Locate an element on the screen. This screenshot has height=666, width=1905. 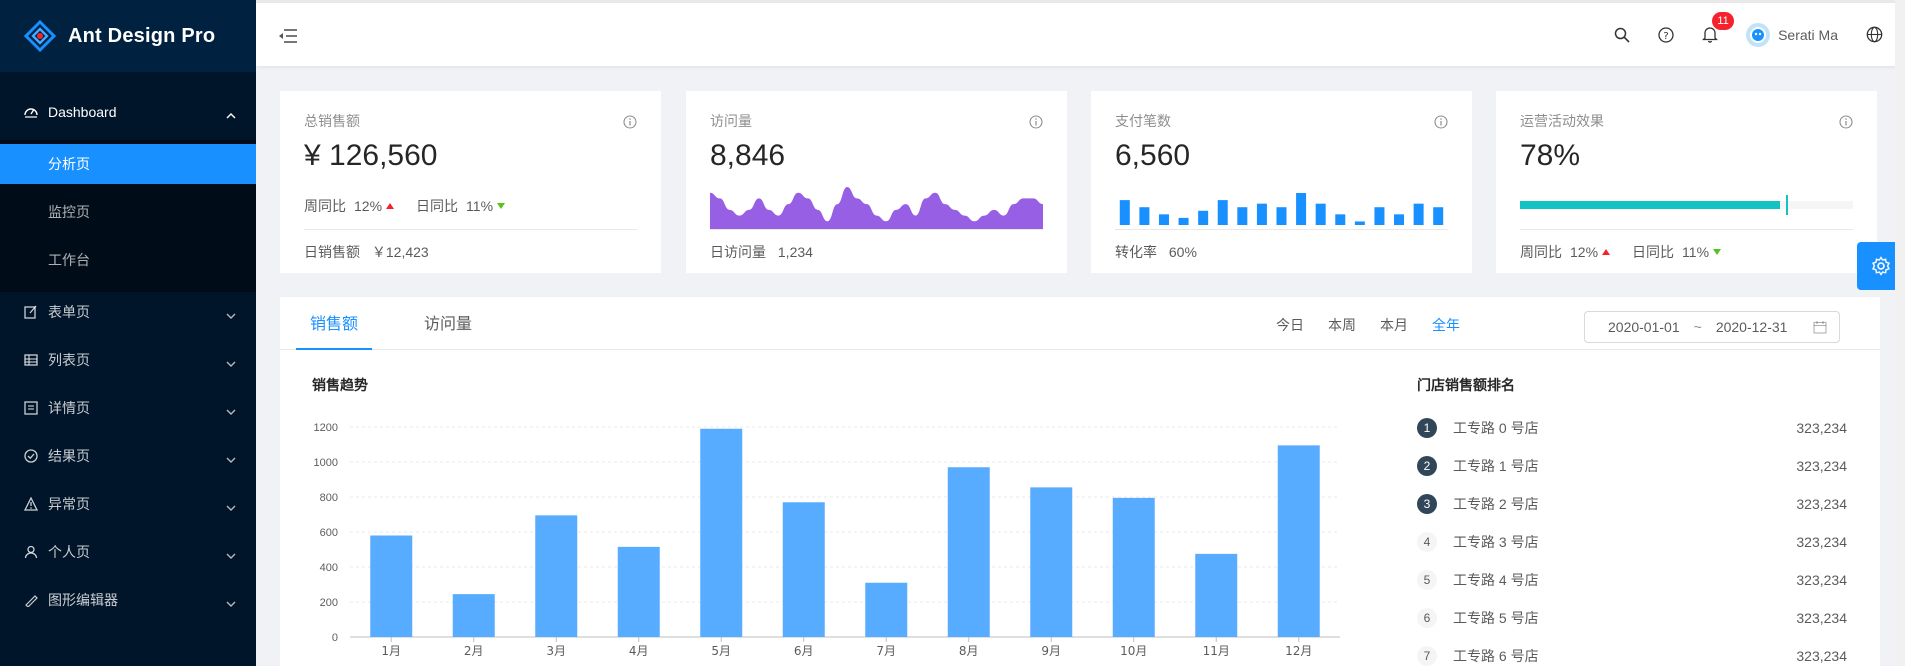
menu-list: 列表页 is located at coordinates (128, 360).